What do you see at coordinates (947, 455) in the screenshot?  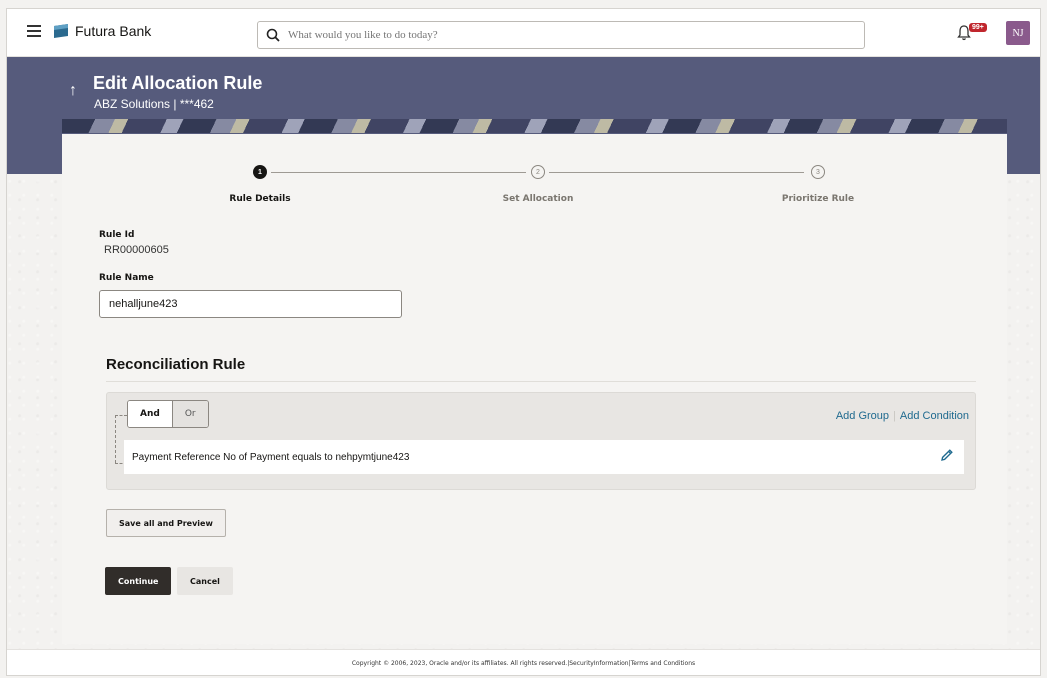 I see `edit-pencil-icon` at bounding box center [947, 455].